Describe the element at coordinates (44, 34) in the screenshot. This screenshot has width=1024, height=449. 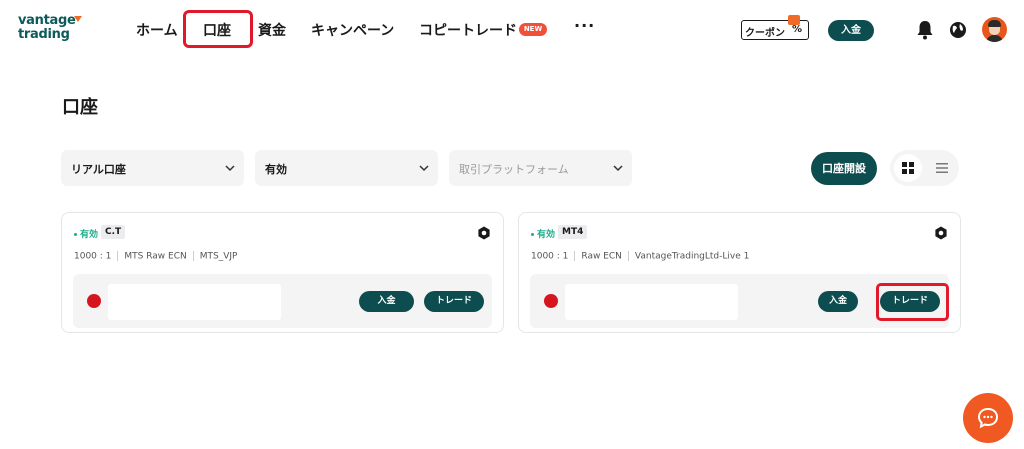
I see `logo-text-line2: trading` at that location.